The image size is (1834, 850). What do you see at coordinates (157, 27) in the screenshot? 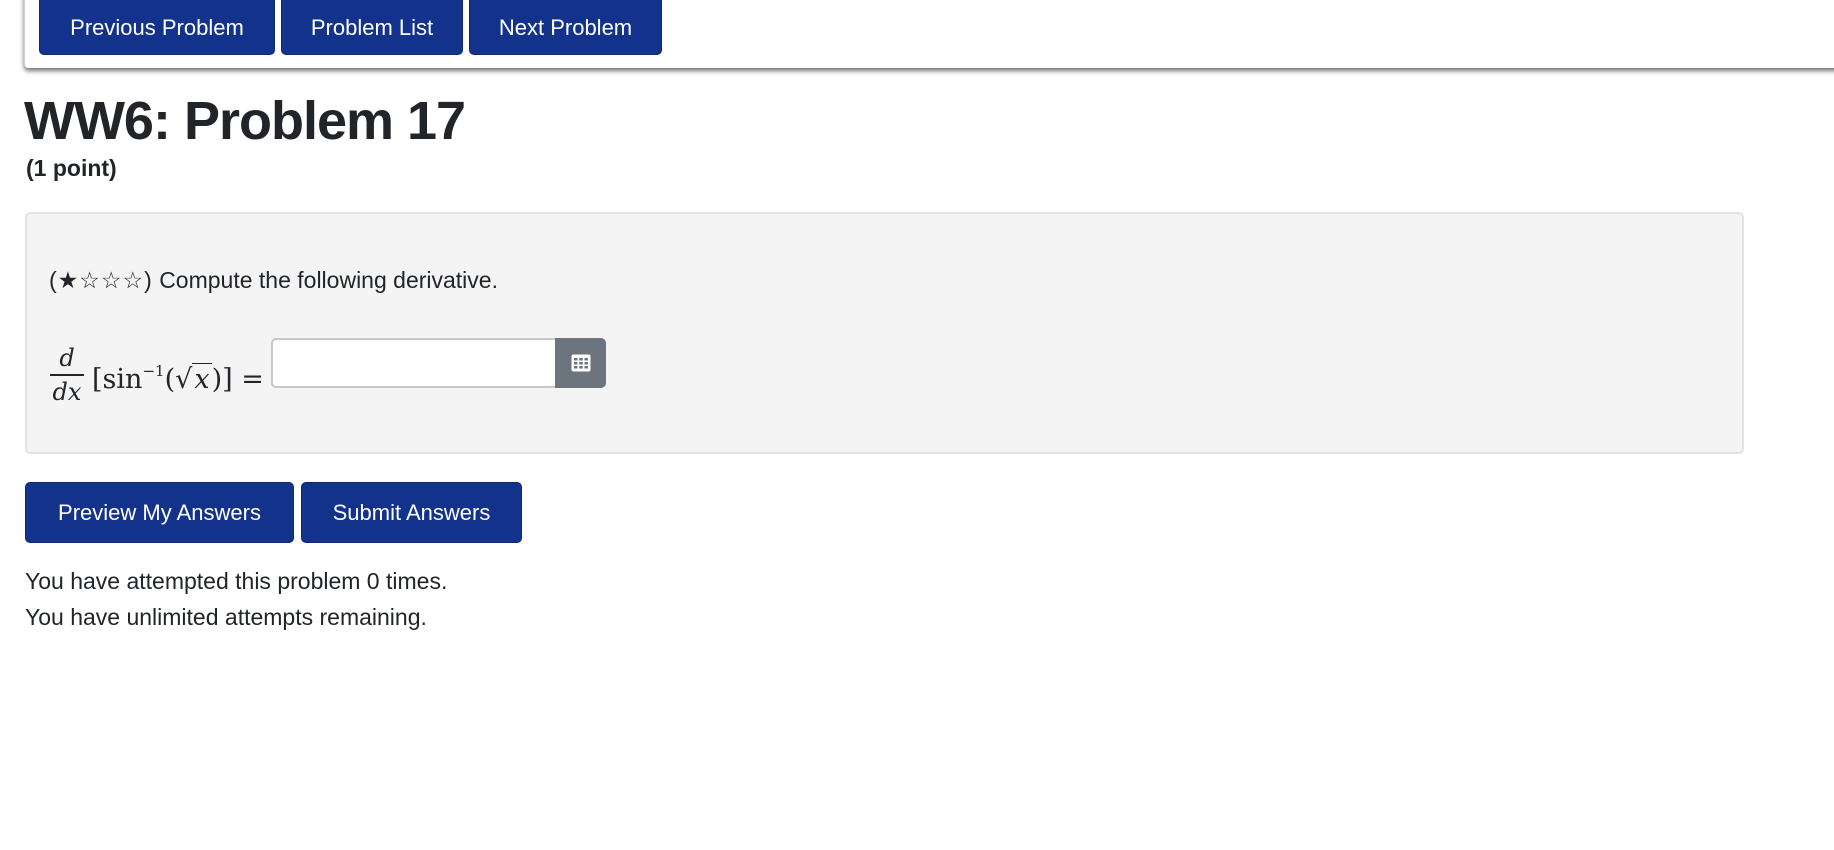
I see `previous-problem-button: Previous Problem` at bounding box center [157, 27].